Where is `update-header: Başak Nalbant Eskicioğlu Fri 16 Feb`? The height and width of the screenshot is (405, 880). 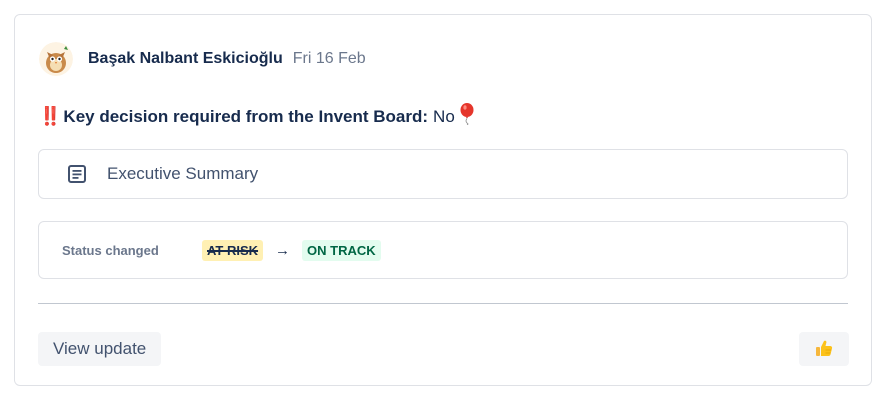 update-header: Başak Nalbant Eskicioğlu Fri 16 Feb is located at coordinates (202, 59).